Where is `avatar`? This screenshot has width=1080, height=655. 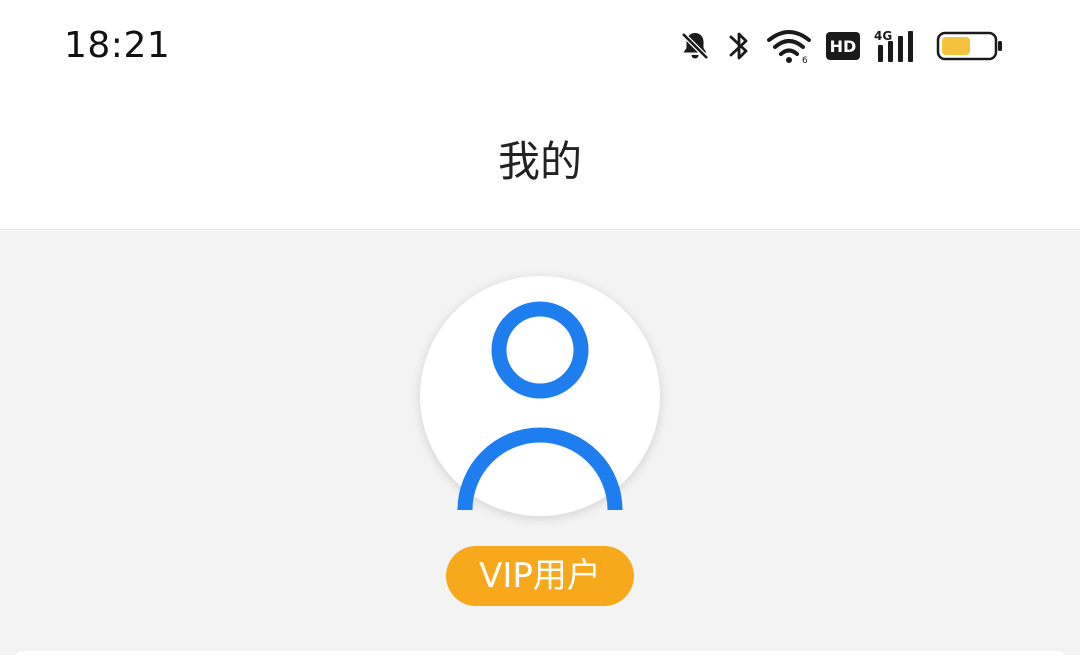
avatar is located at coordinates (540, 396).